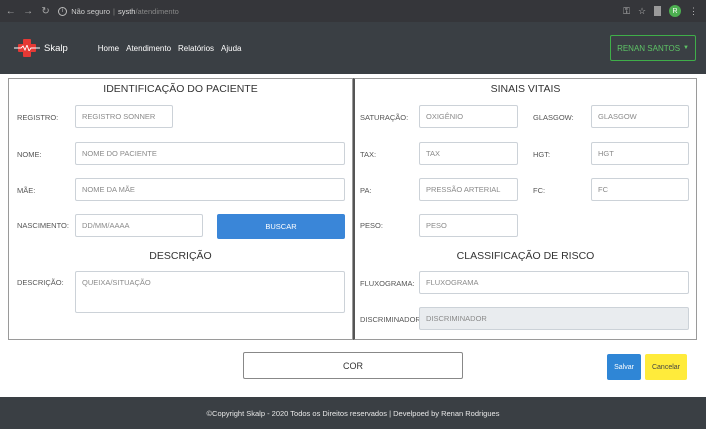  What do you see at coordinates (353, 365) in the screenshot?
I see `cor-button: COR` at bounding box center [353, 365].